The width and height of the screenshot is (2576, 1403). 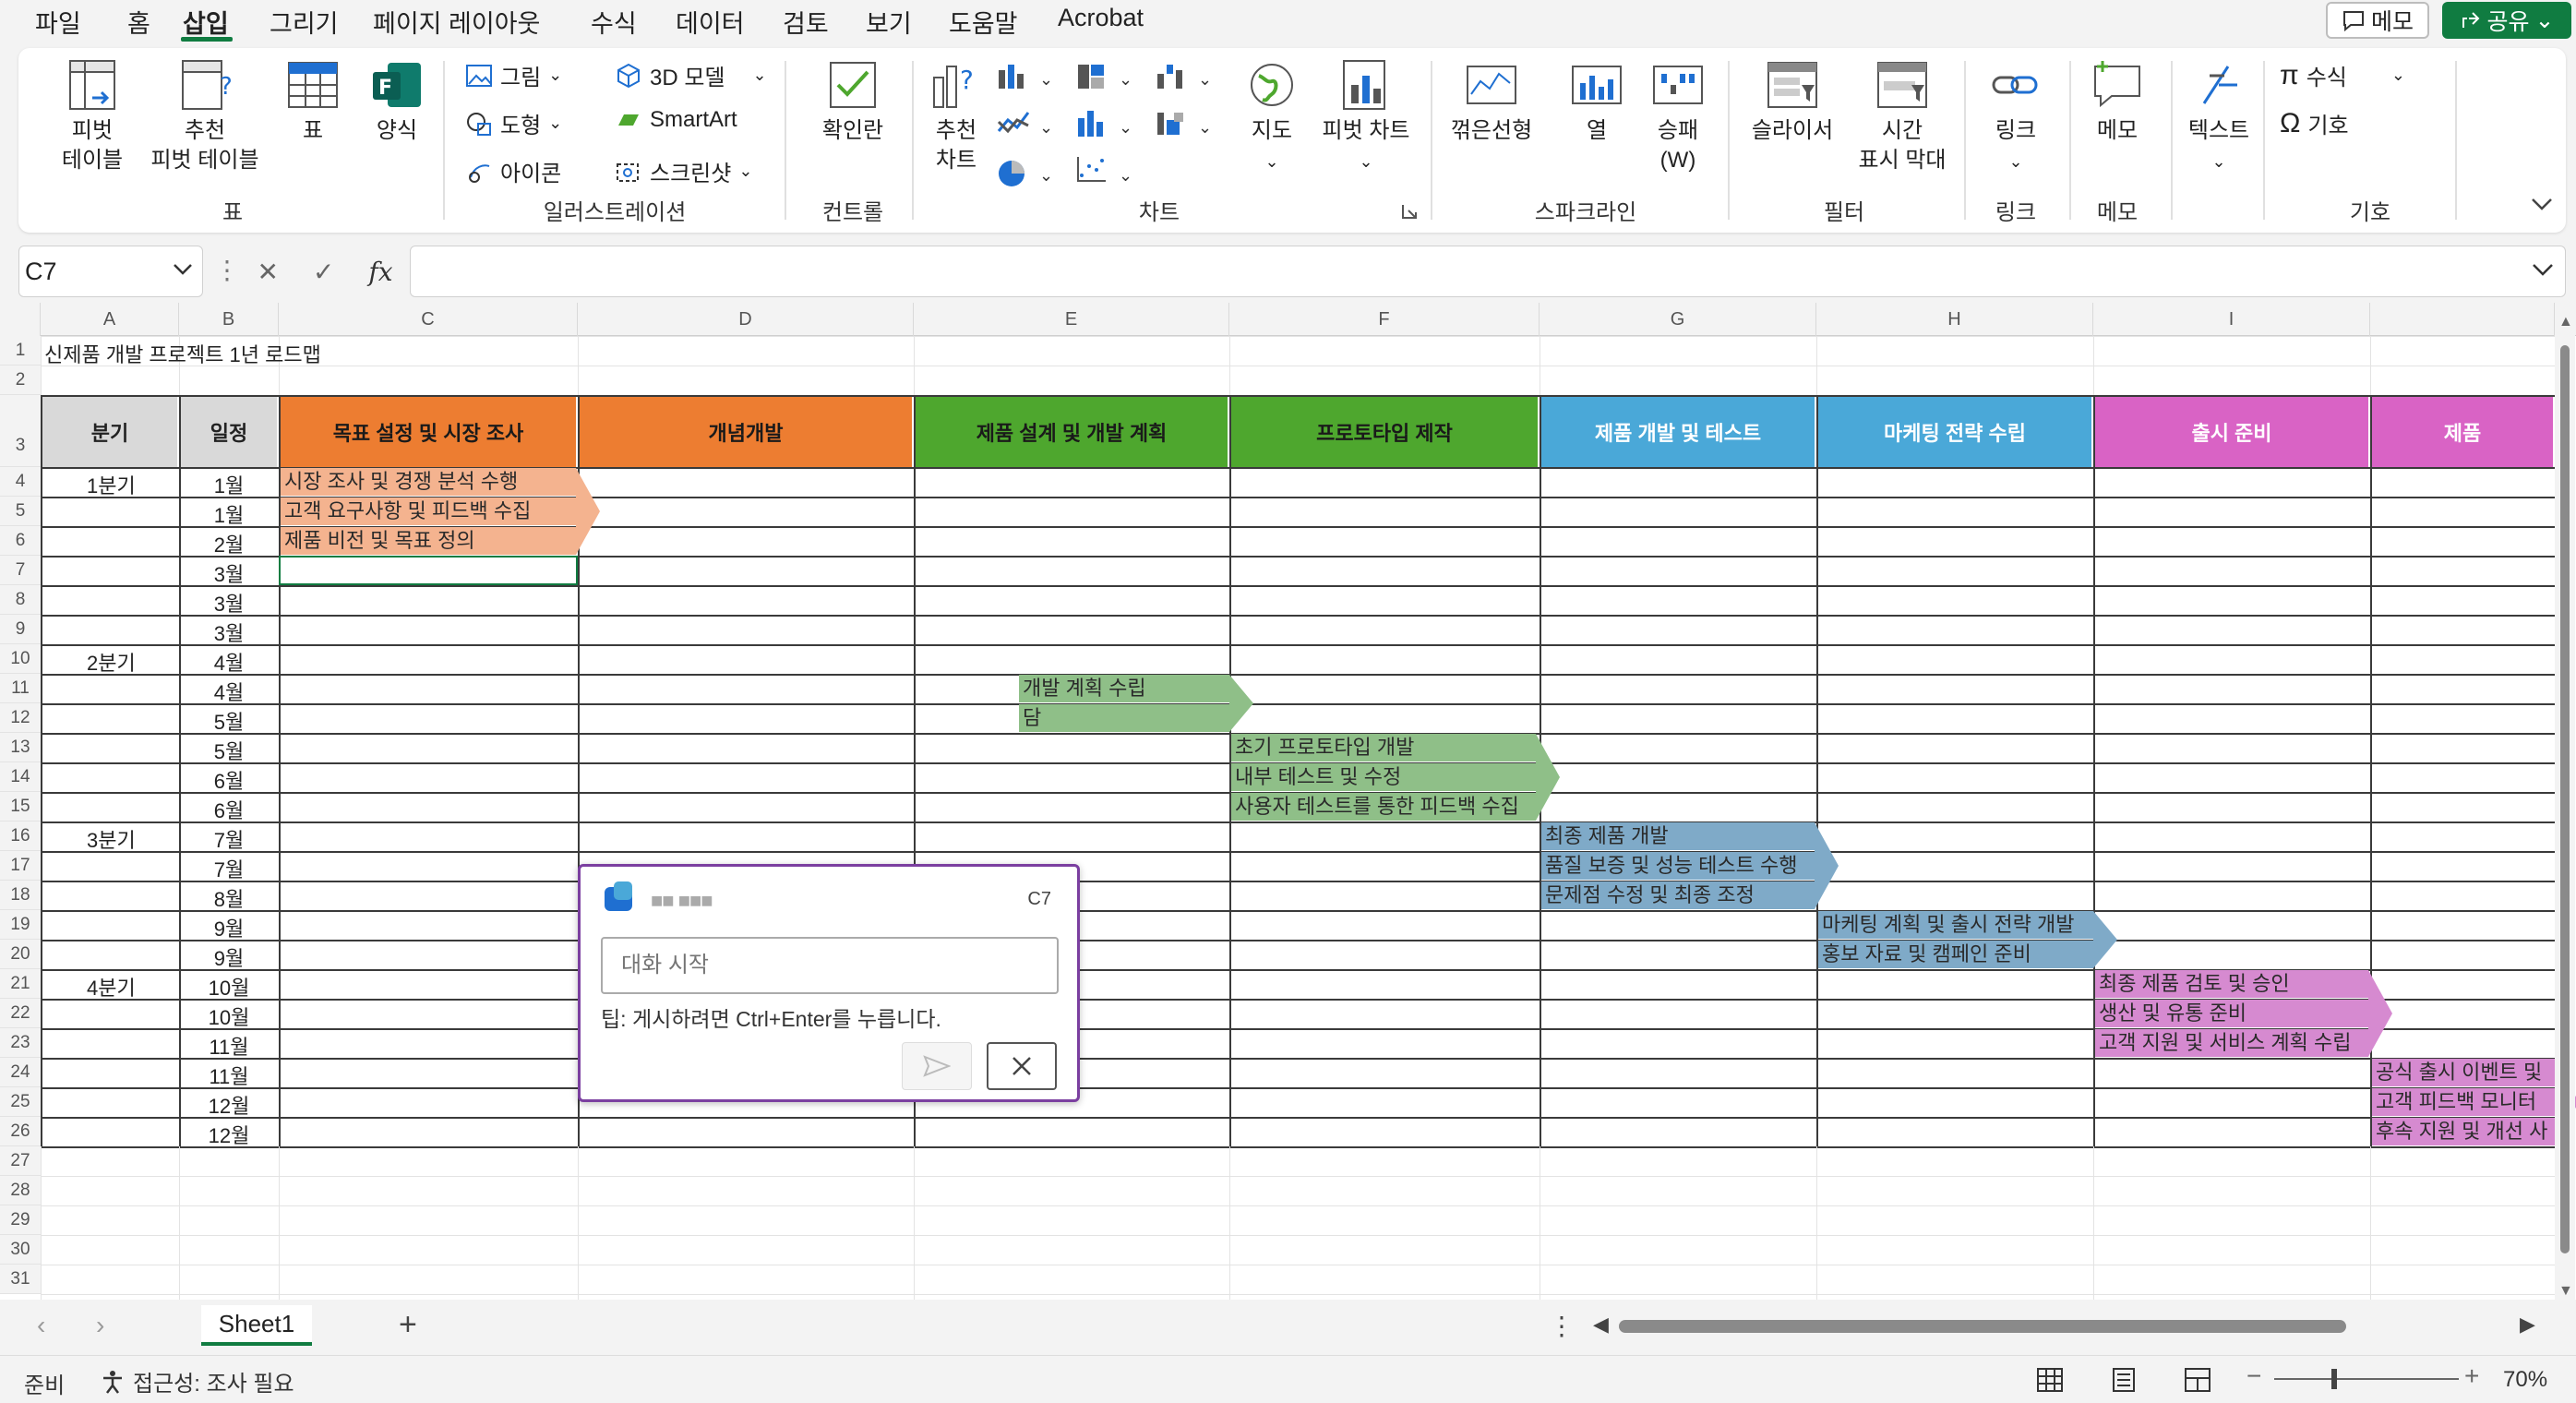 I want to click on quarter-label: 3분기, so click(x=112, y=839).